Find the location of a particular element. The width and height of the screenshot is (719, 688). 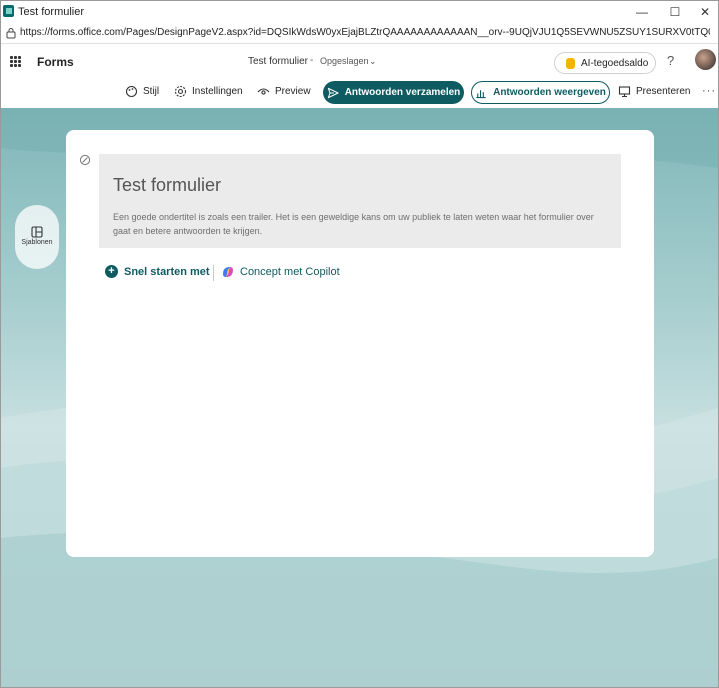

settings-label: Instellingen is located at coordinates (217, 91).